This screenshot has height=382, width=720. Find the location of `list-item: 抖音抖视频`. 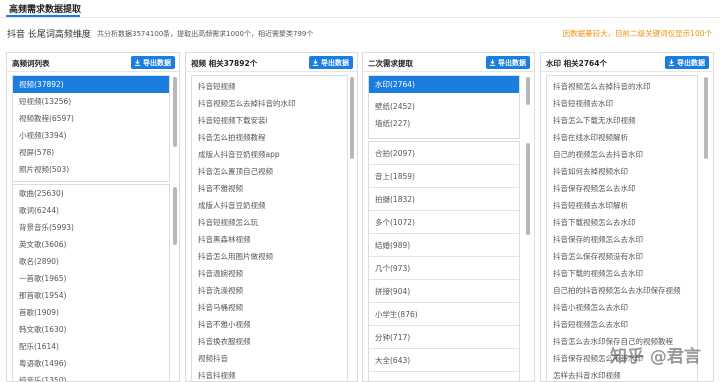

list-item: 抖音抖视频 is located at coordinates (269, 374).